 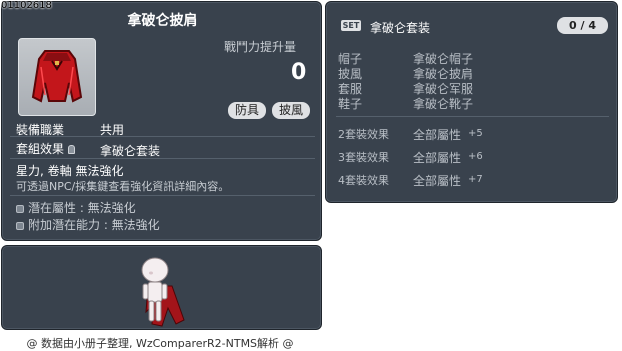 I want to click on set-part-name: 拿破仑靴子, so click(x=443, y=104).